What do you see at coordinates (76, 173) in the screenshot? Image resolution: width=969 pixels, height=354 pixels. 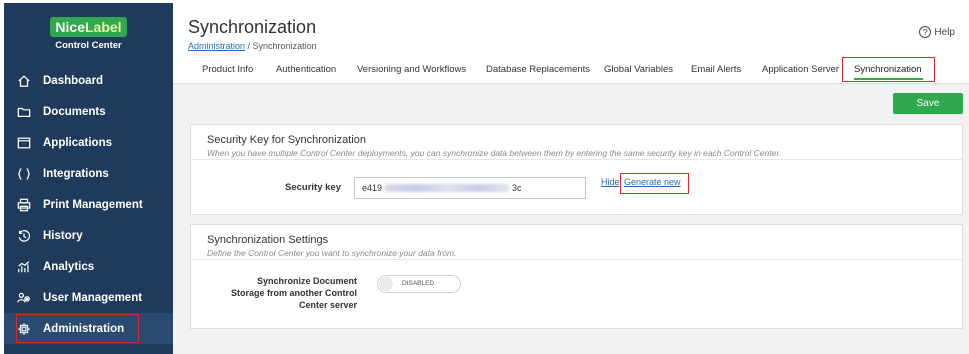 I see `sidebar-item-label: Integrations` at bounding box center [76, 173].